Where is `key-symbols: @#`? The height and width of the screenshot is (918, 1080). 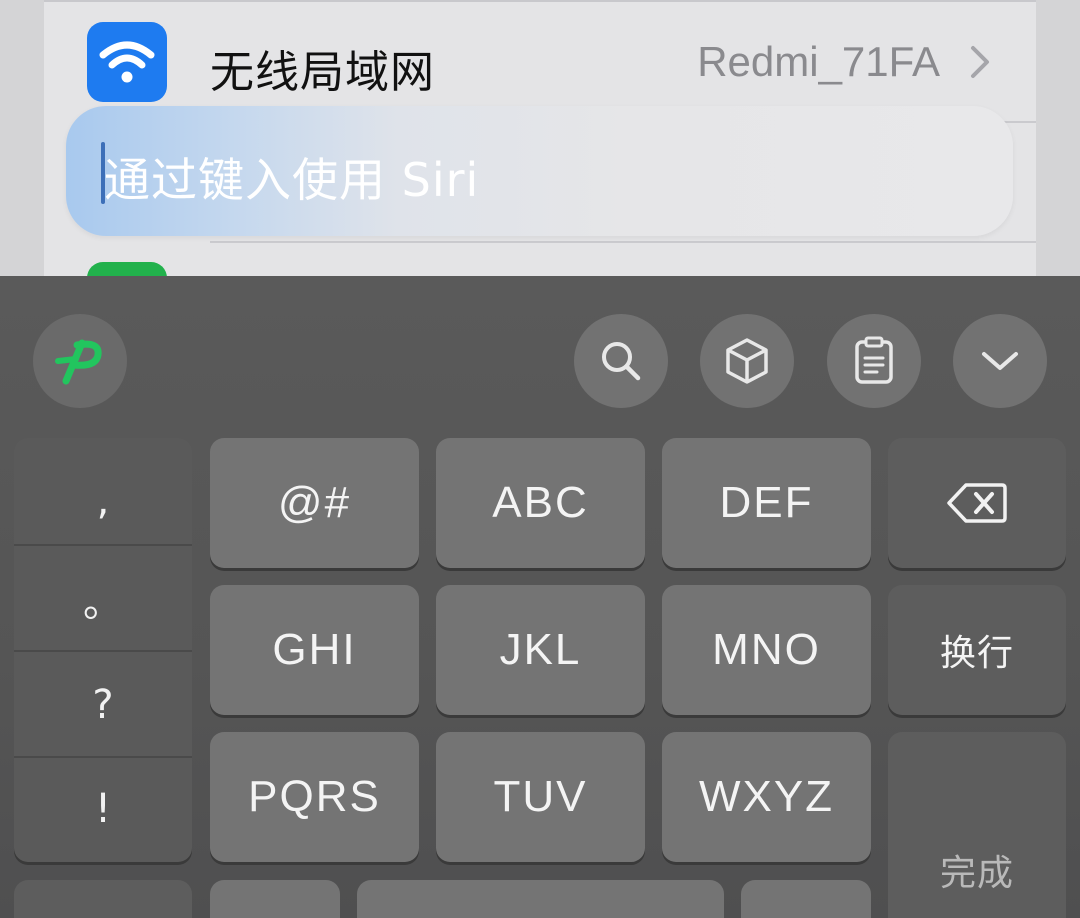
key-symbols: @# is located at coordinates (314, 503).